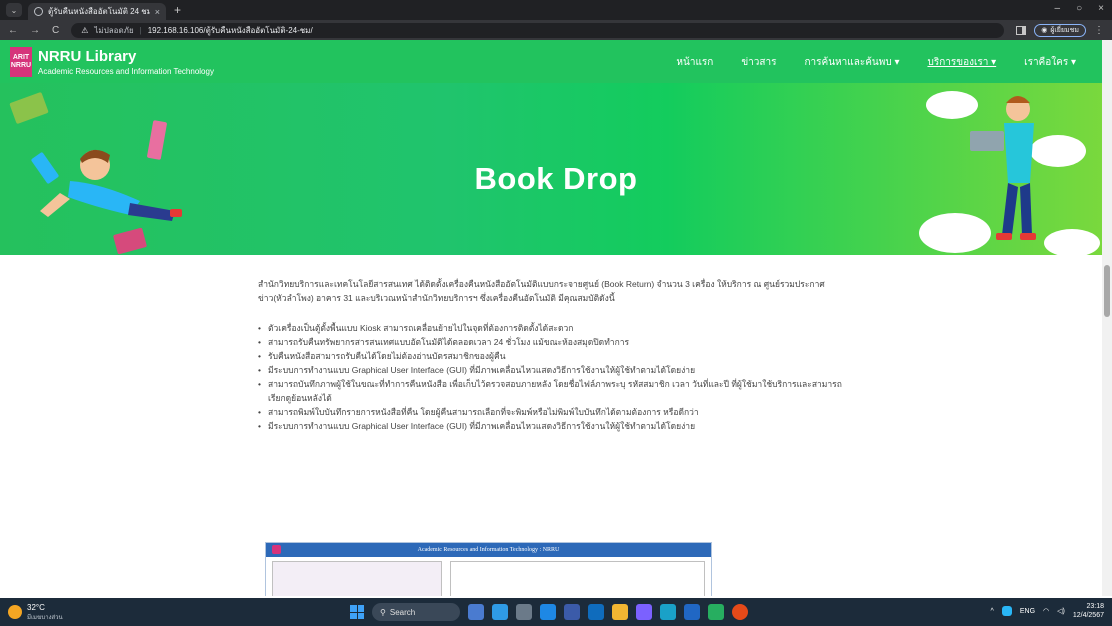 Image resolution: width=1112 pixels, height=626 pixels. Describe the element at coordinates (1058, 8) in the screenshot. I see `minimize-icon: –` at that location.